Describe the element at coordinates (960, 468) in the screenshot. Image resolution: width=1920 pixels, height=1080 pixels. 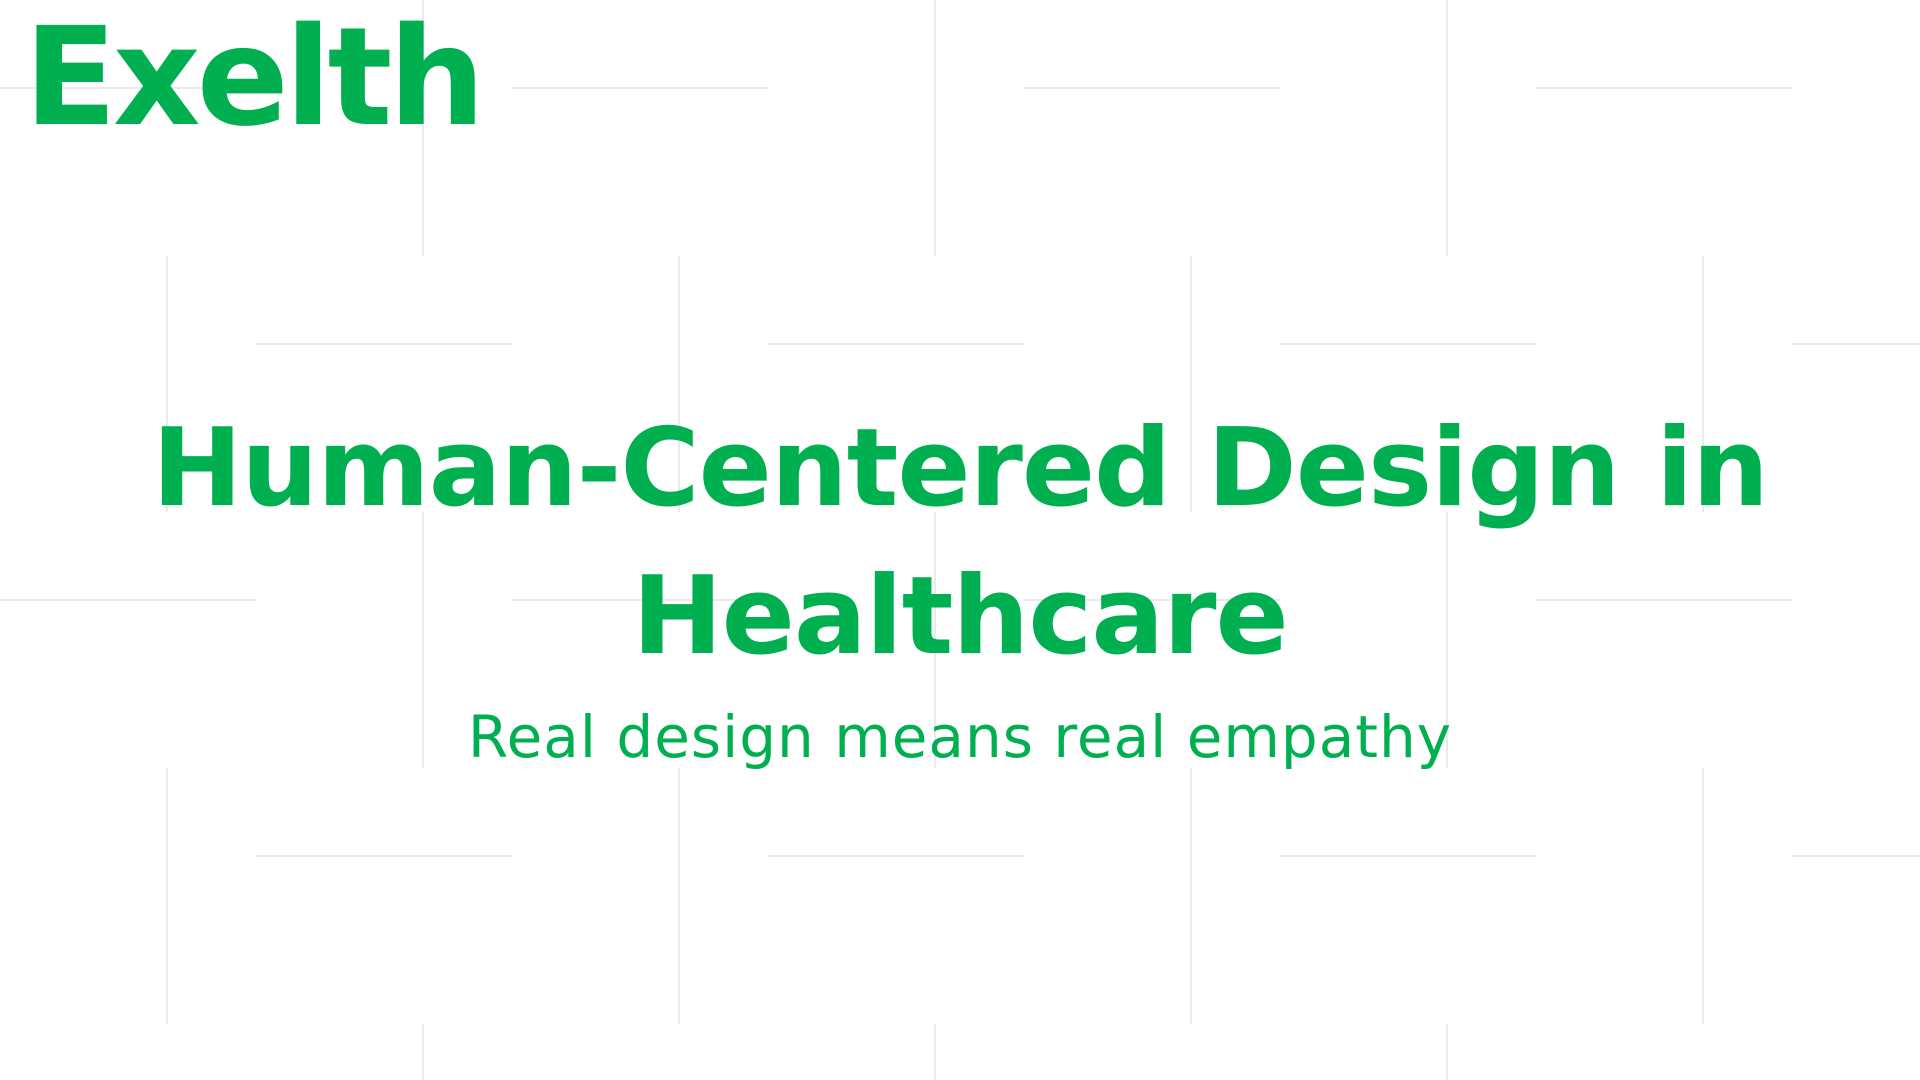
I see `headline-line-1: Human-Centered Design in` at that location.